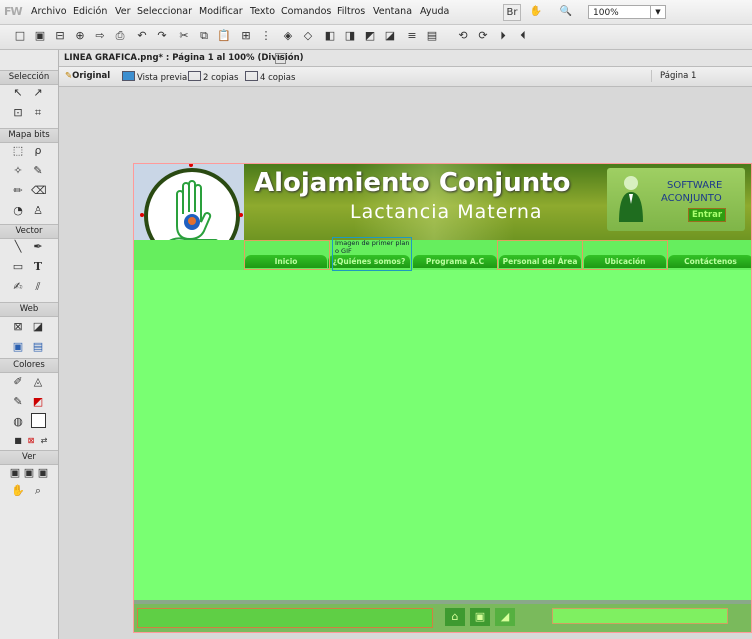 The width and height of the screenshot is (752, 639). Describe the element at coordinates (707, 215) in the screenshot. I see `enter-button: Entrar` at that location.